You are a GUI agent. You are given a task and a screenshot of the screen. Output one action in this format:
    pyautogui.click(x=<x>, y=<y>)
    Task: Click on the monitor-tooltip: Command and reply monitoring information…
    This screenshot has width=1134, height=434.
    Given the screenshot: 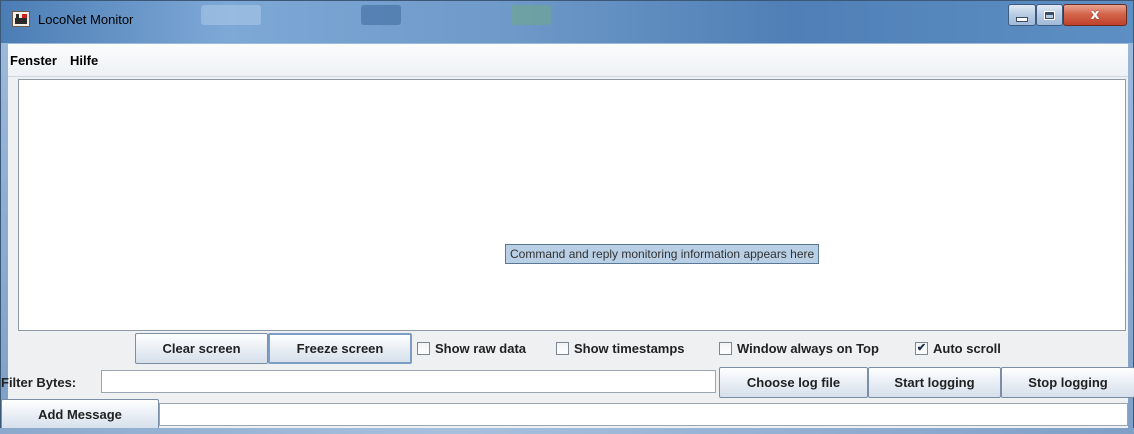 What is the action you would take?
    pyautogui.click(x=662, y=254)
    